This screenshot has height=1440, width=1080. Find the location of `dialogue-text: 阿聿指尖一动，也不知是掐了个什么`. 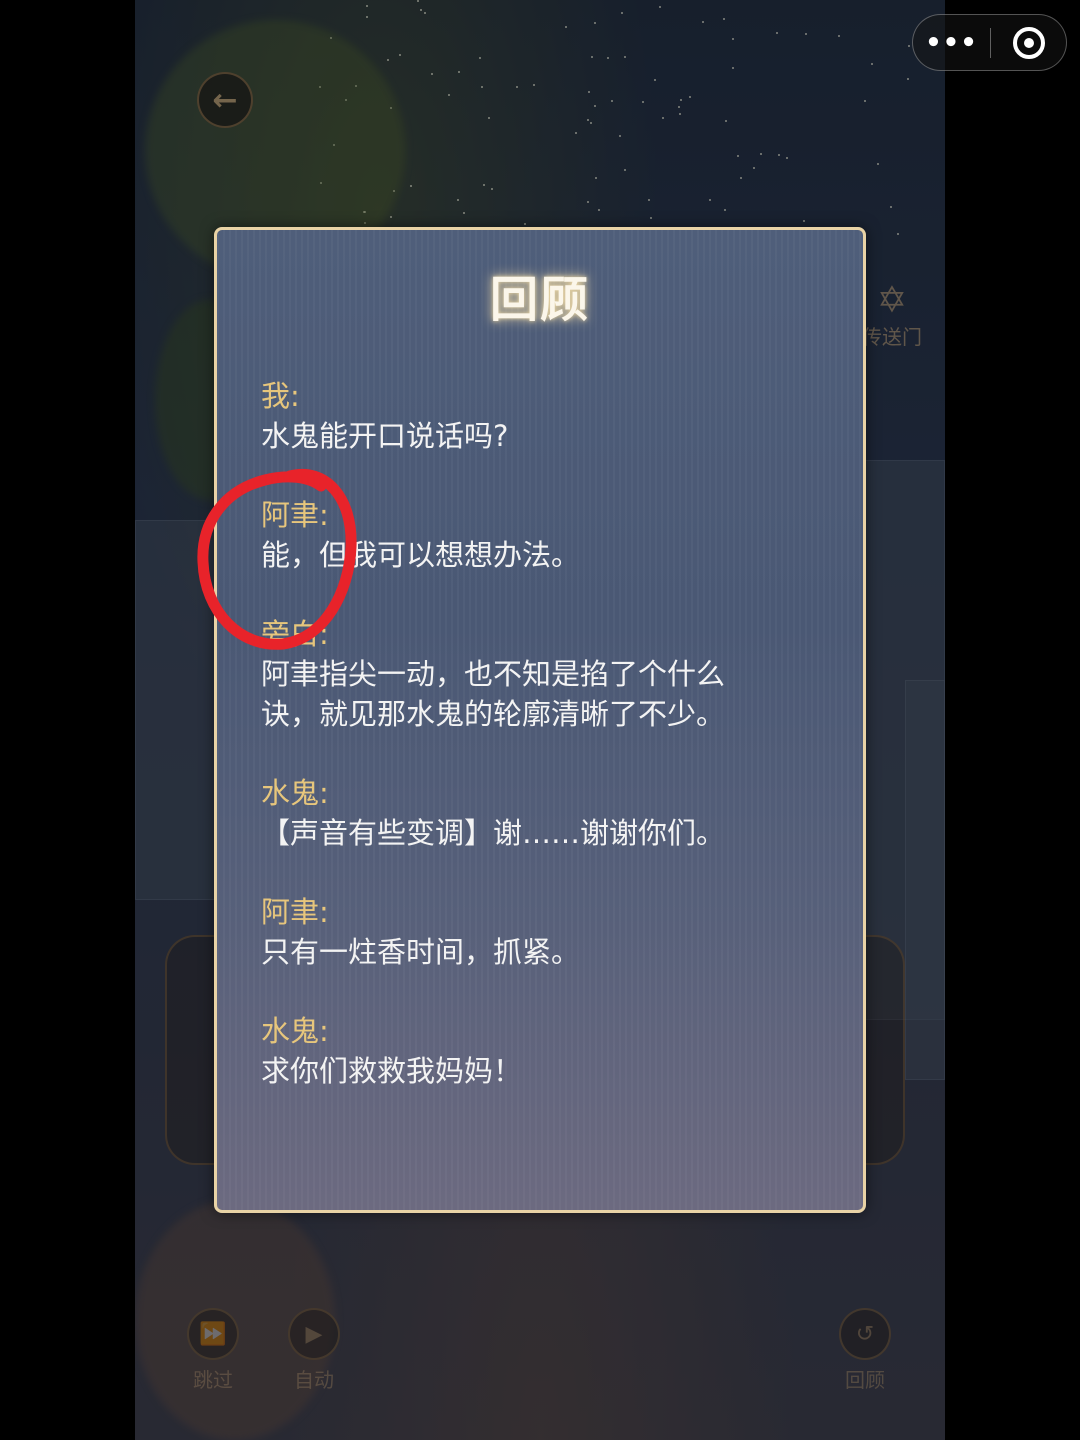

dialogue-text: 阿聿指尖一动，也不知是掐了个什么 is located at coordinates (493, 674).